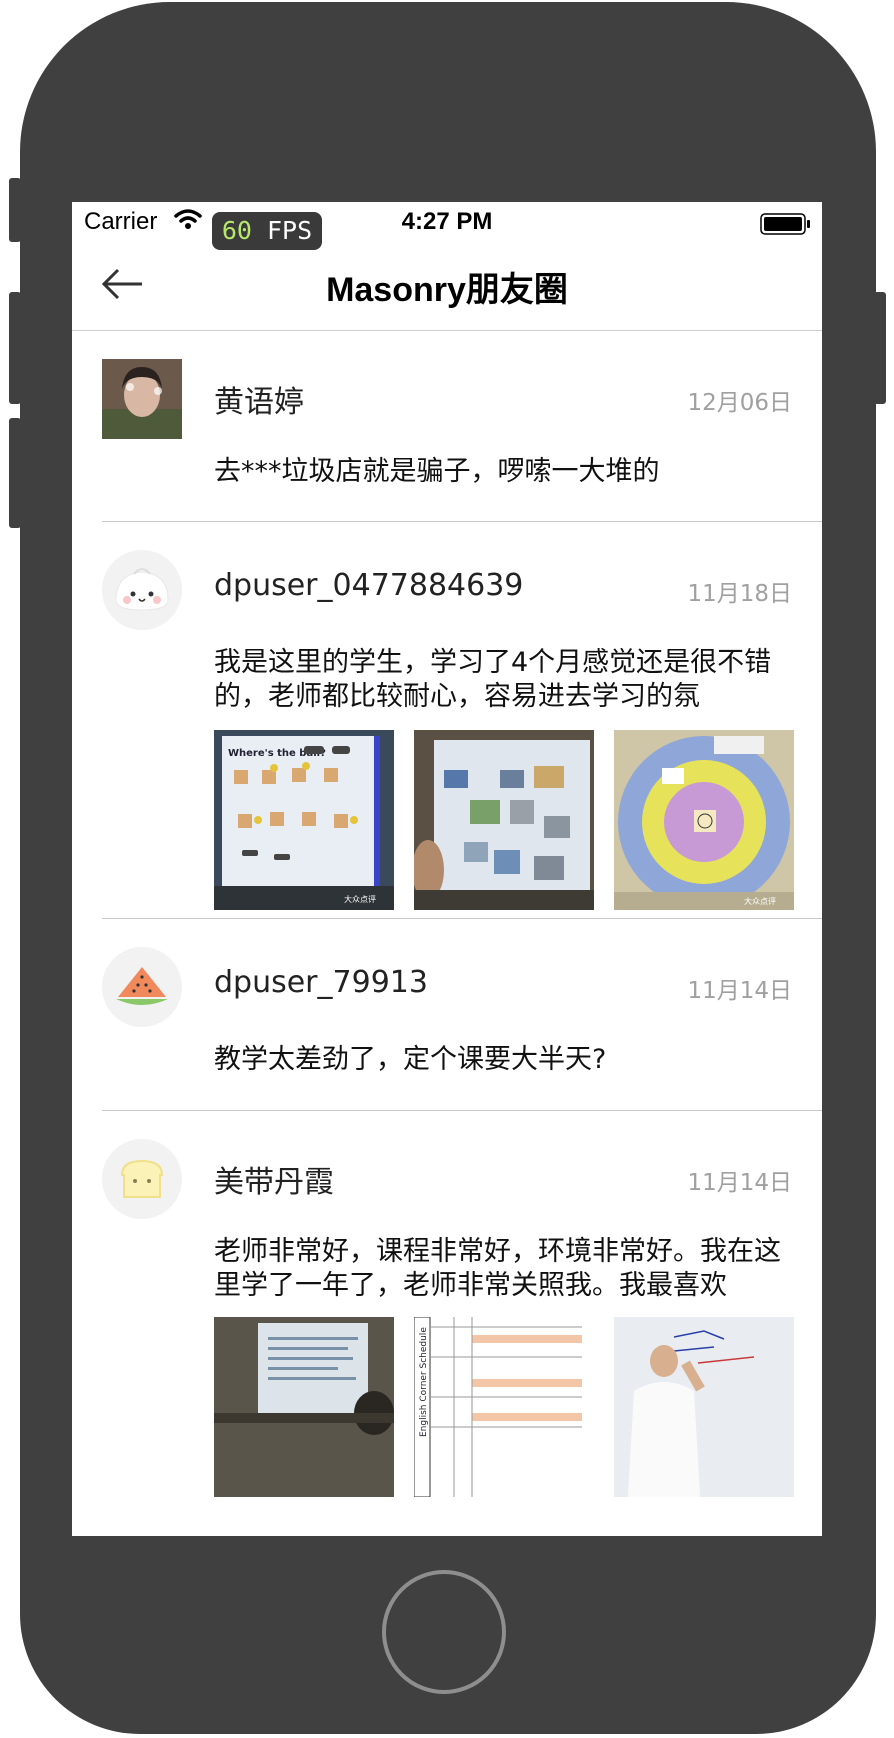 Image resolution: width=894 pixels, height=1738 pixels. What do you see at coordinates (410, 1059) in the screenshot?
I see `post-content: 教学太差劲了，定个课要大半天?` at bounding box center [410, 1059].